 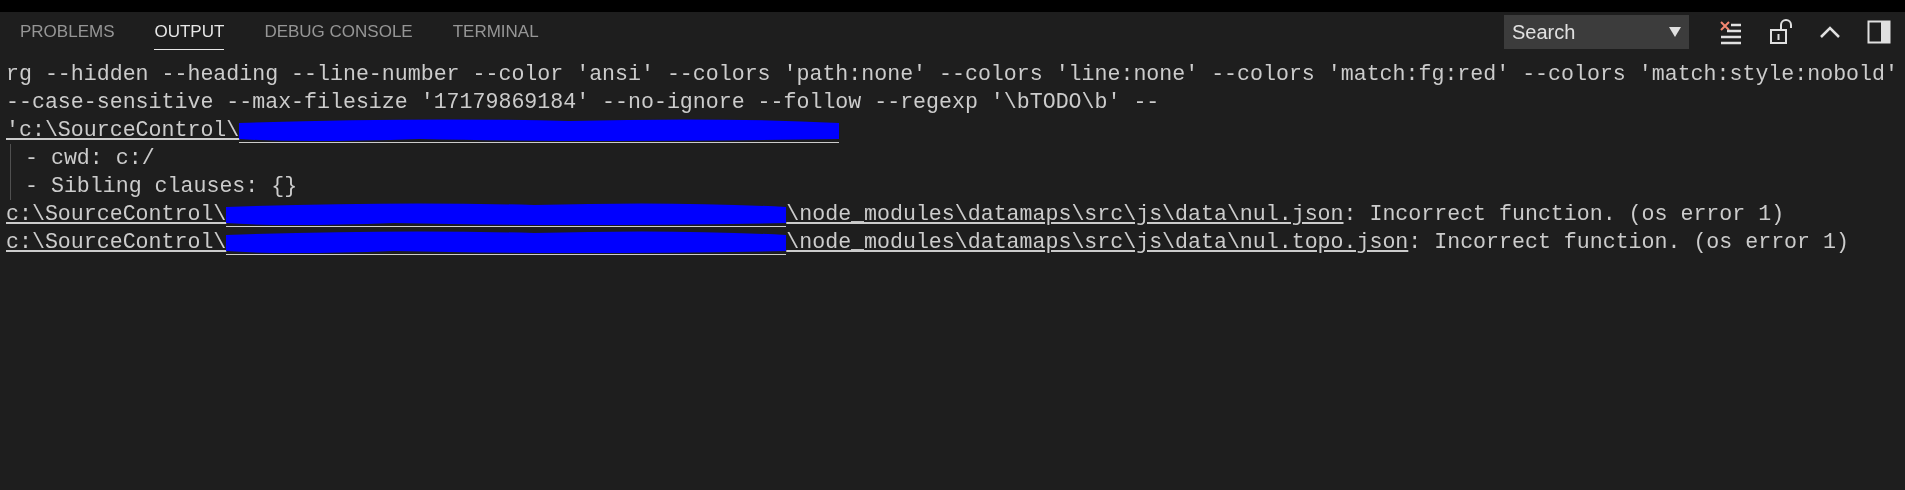 I want to click on output-text: - cwd: c:/, so click(x=90, y=158).